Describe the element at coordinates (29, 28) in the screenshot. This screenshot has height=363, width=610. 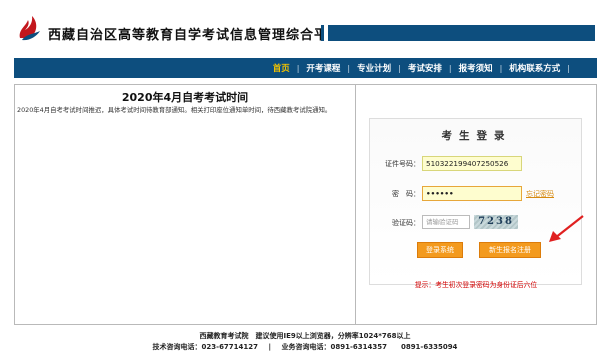
I see `flame-logo-icon` at that location.